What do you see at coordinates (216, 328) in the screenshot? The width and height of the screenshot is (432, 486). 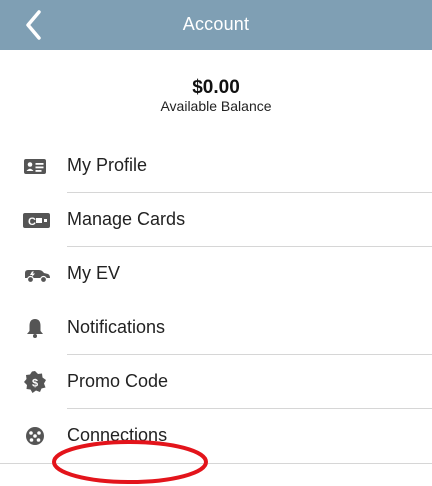 I see `menu-item-notifications: Notifications` at bounding box center [216, 328].